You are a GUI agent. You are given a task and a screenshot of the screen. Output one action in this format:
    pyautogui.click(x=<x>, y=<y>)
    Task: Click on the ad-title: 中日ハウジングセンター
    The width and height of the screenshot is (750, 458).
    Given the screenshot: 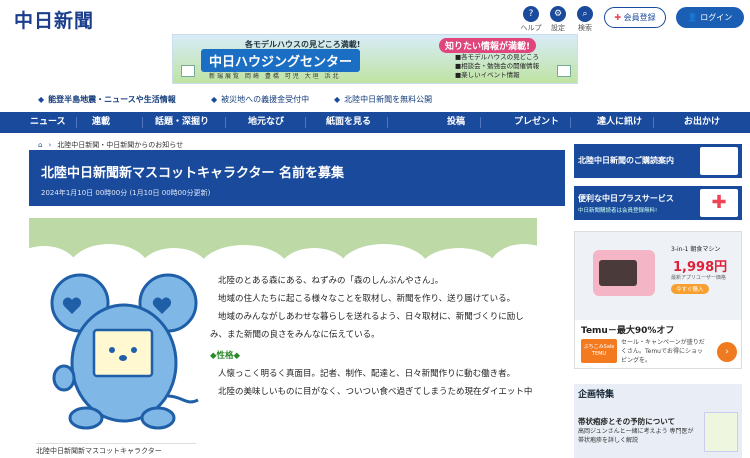 What is the action you would take?
    pyautogui.click(x=281, y=60)
    